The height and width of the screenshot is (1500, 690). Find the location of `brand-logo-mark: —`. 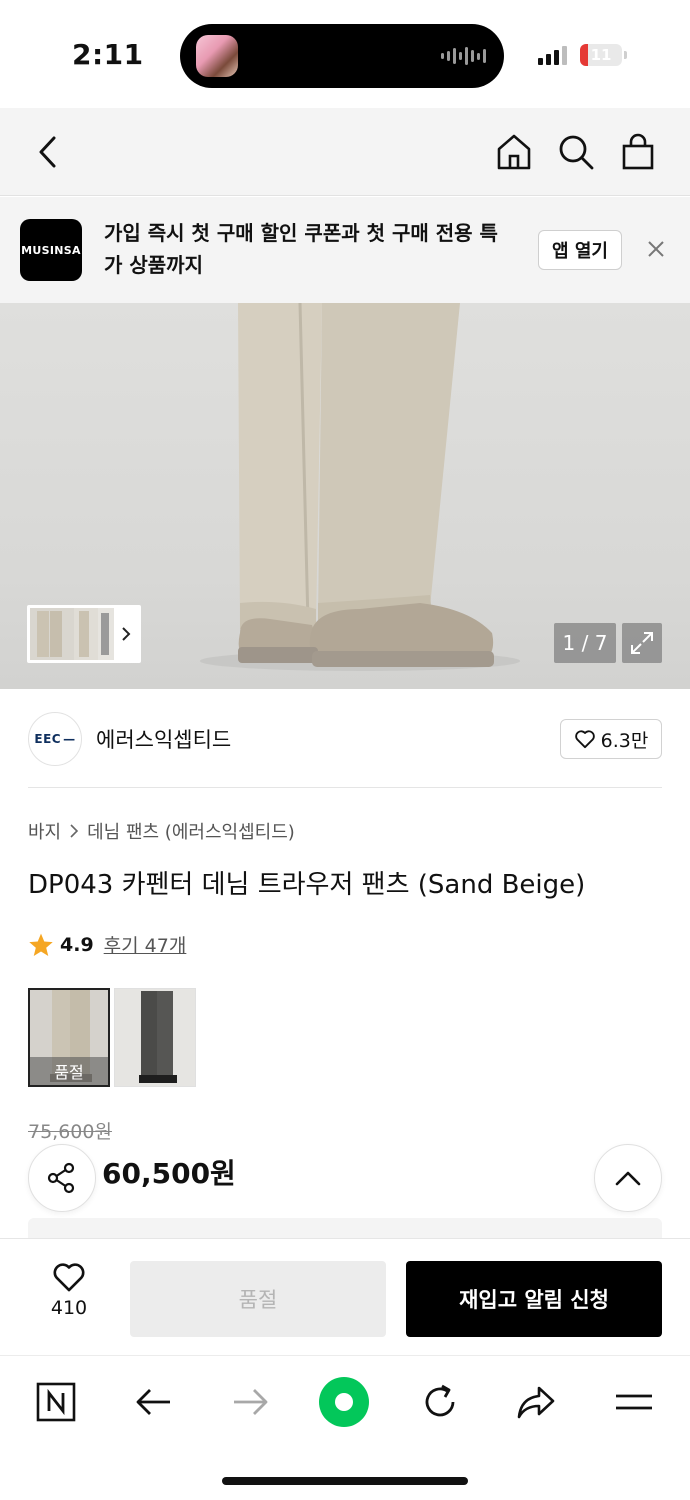

brand-logo-mark: — is located at coordinates (69, 739).